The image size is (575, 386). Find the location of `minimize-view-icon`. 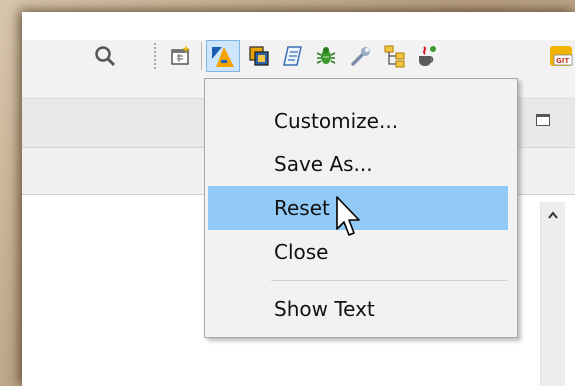

minimize-view-icon is located at coordinates (543, 120).